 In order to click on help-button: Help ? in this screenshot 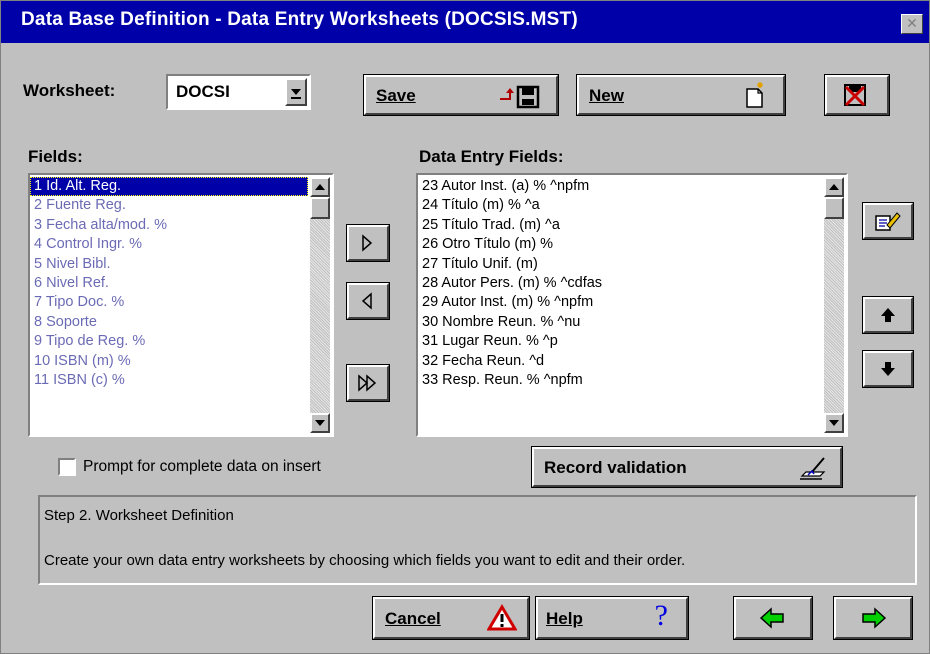, I will do `click(612, 618)`.